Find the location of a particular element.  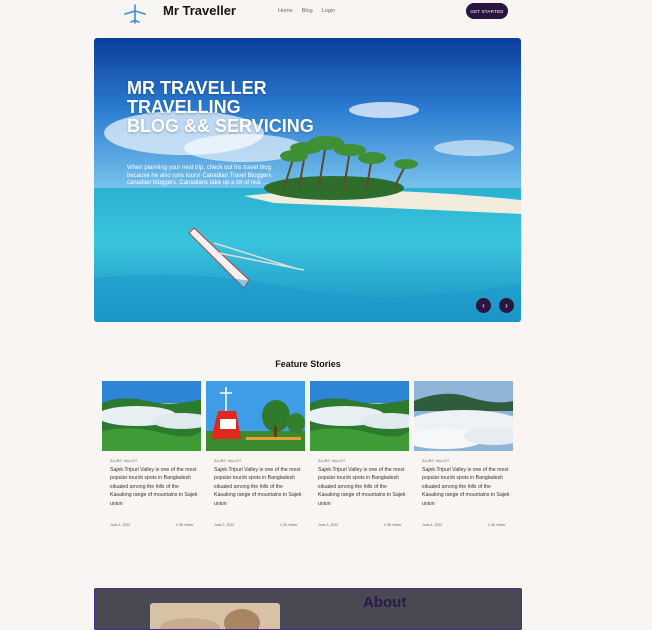

nav-link-blog: Blog is located at coordinates (307, 11).